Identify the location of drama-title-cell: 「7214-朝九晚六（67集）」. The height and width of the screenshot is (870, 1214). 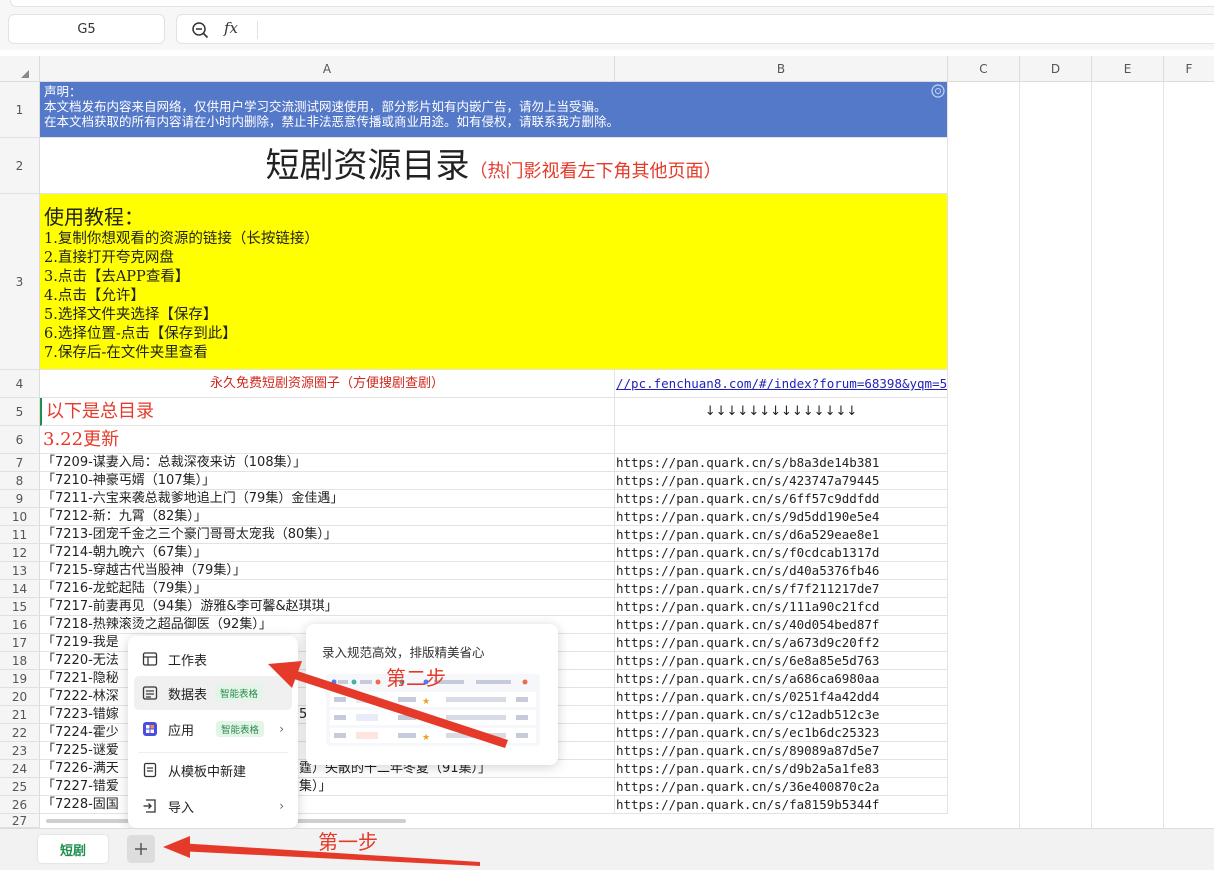
(327, 553).